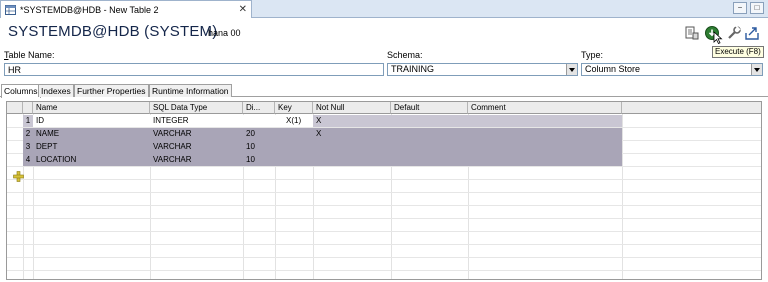 Image resolution: width=768 pixels, height=282 pixels. What do you see at coordinates (28, 160) in the screenshot?
I see `row-number: 4` at bounding box center [28, 160].